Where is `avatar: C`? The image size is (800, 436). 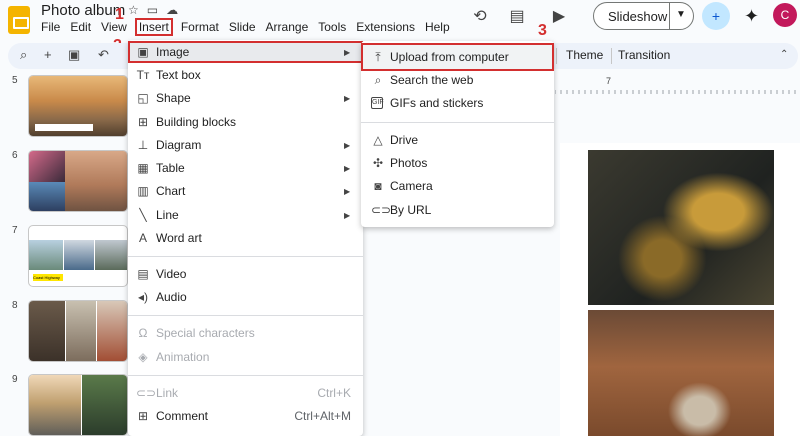
avatar: C is located at coordinates (785, 15).